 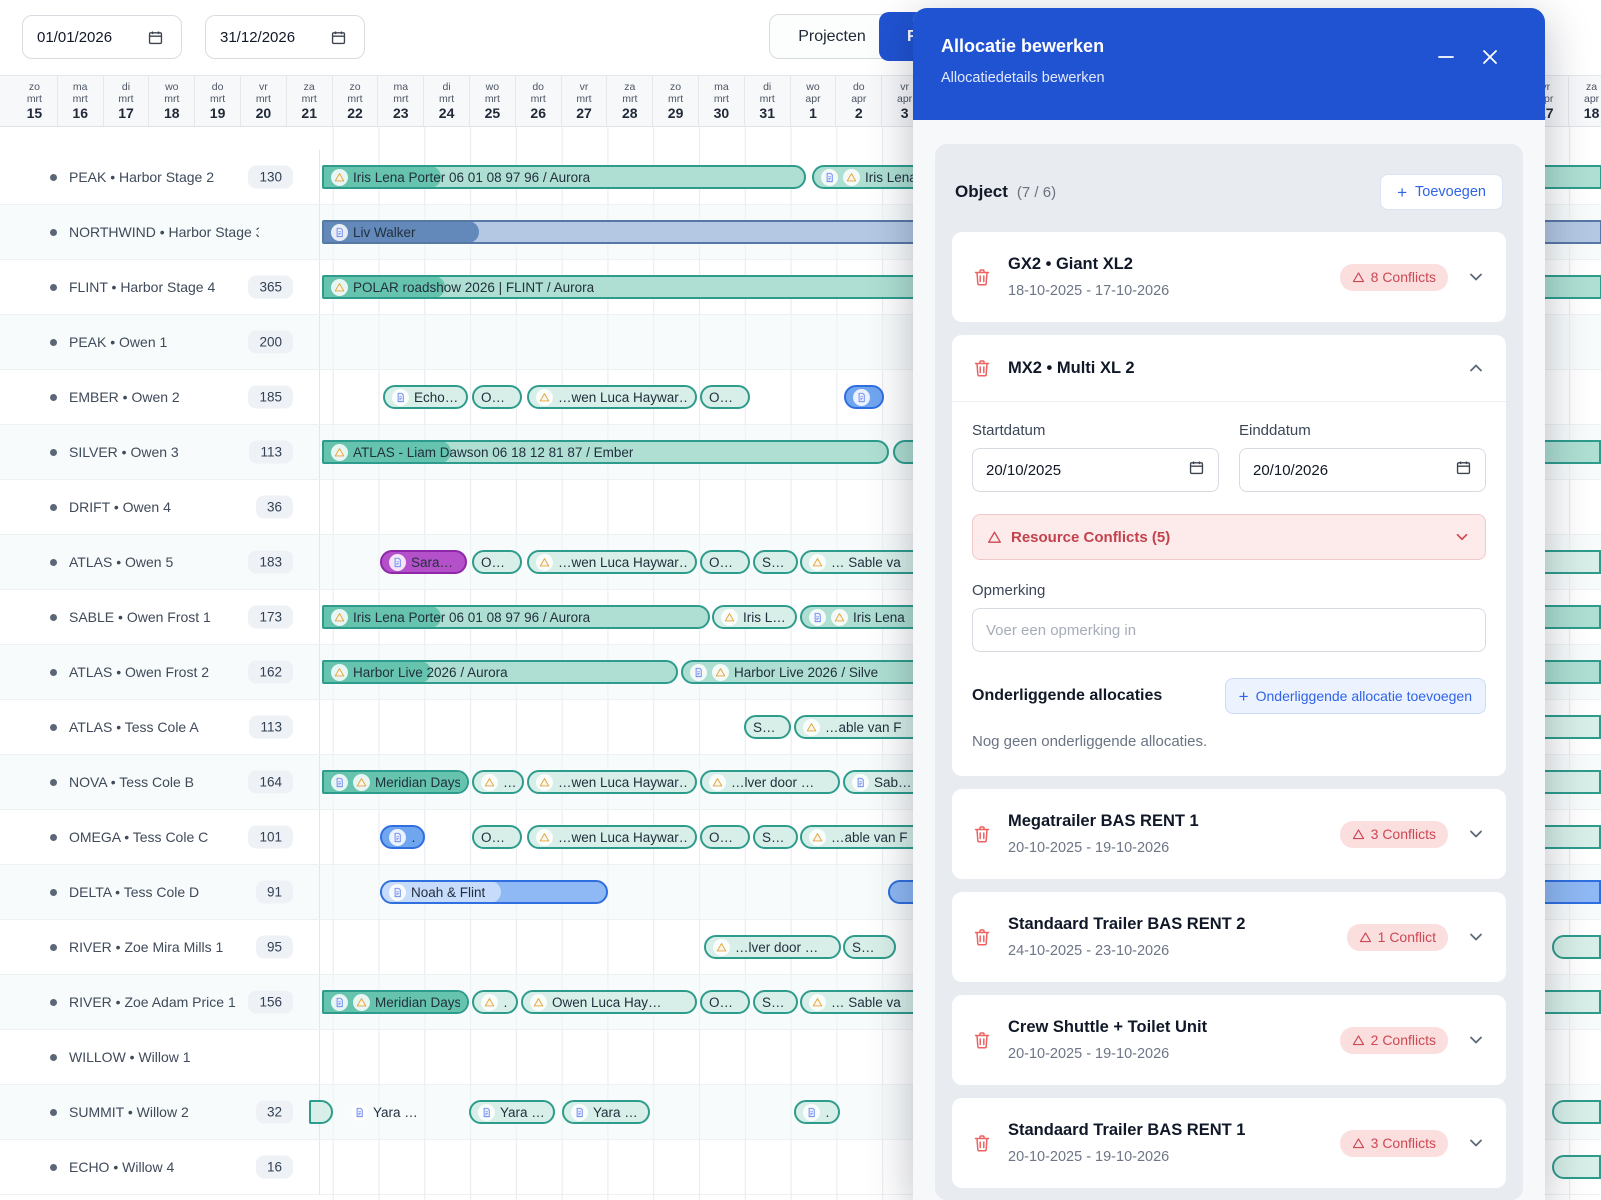 I want to click on resource-row-10: ATLAS • Owen Frost 2 162, so click(x=160, y=672).